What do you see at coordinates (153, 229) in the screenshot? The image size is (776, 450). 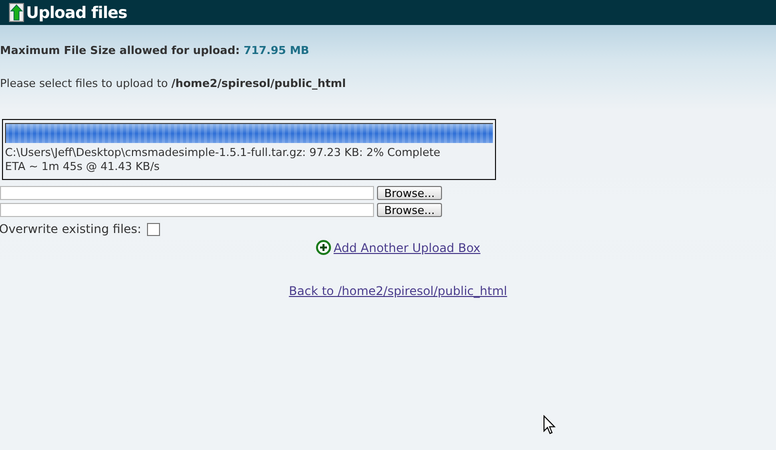 I see `overwrite-checkbox` at bounding box center [153, 229].